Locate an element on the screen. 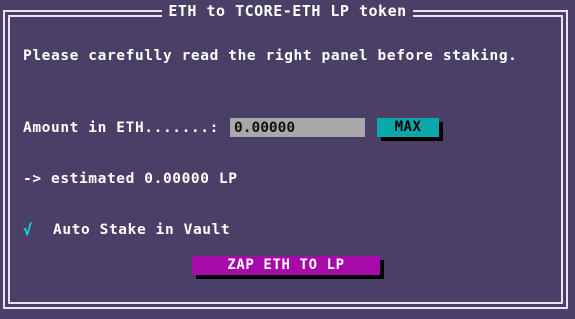 The height and width of the screenshot is (319, 575). auto-stake-toggle: √ Auto Stake in Vault is located at coordinates (126, 230).